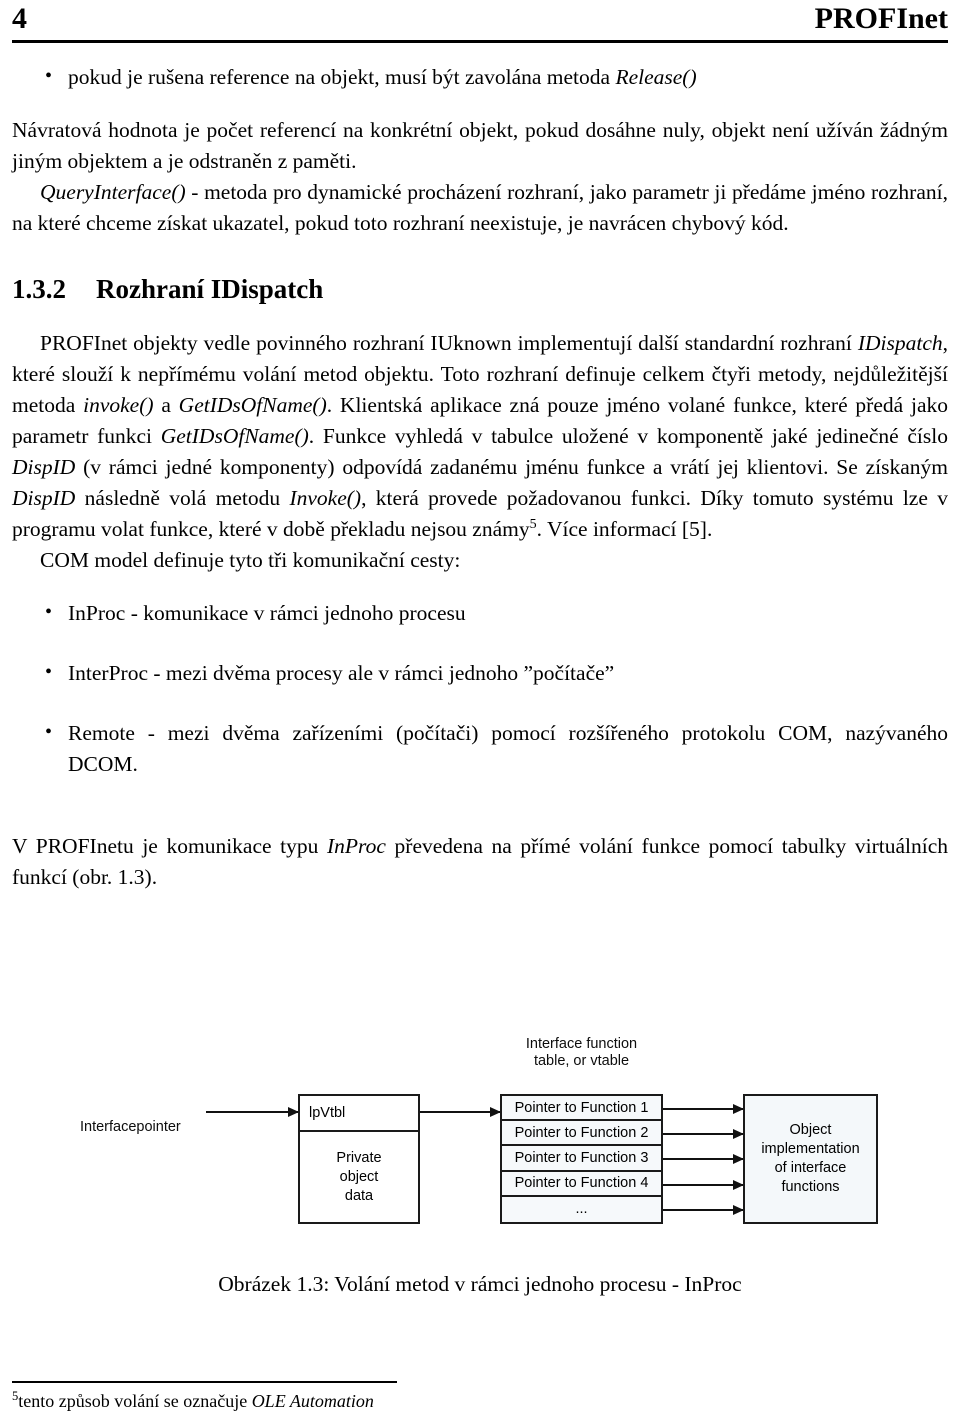 This screenshot has width=960, height=1420. Describe the element at coordinates (182, 498) in the screenshot. I see `idispatch-s7: následně volá metodu` at that location.